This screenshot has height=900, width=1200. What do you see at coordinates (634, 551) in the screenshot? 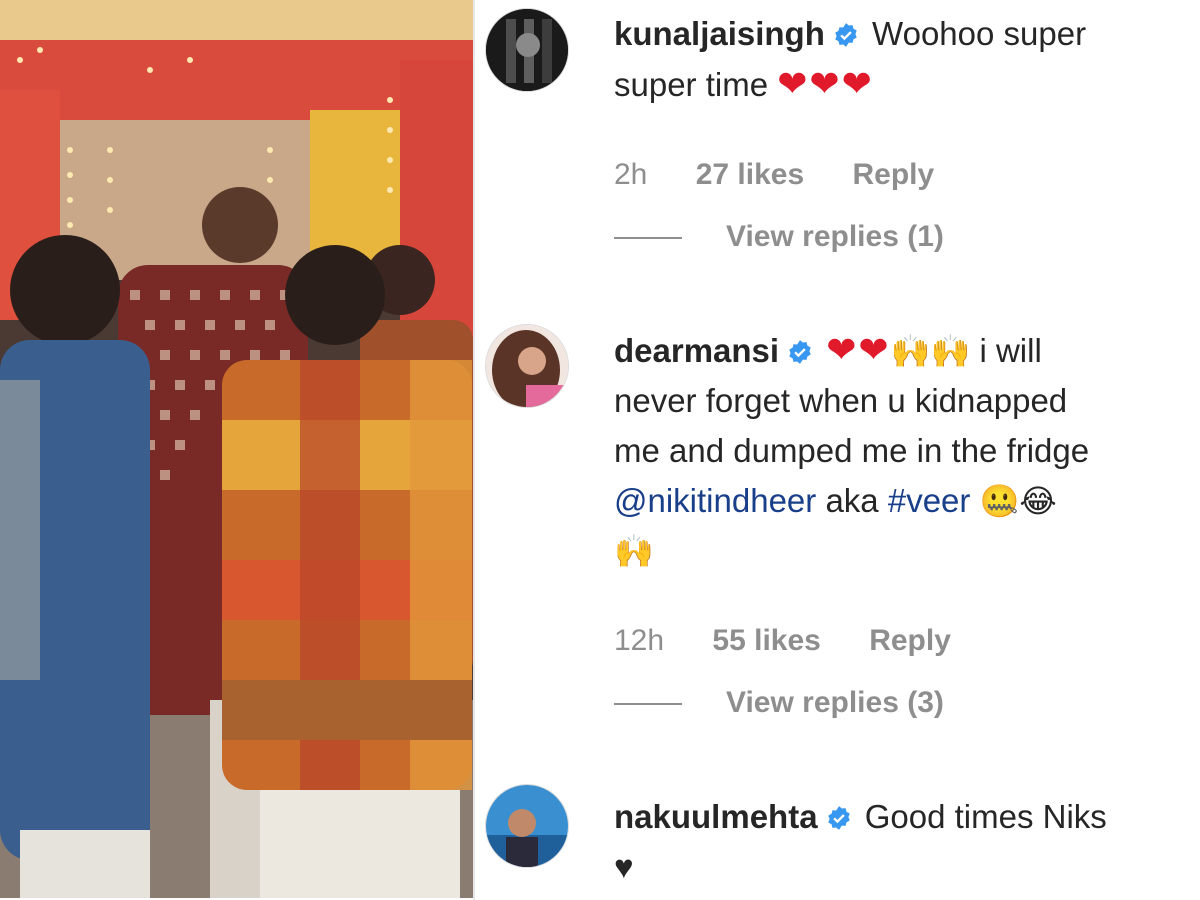
I see `raised-hands-emoji-icon: 🙌` at bounding box center [634, 551].